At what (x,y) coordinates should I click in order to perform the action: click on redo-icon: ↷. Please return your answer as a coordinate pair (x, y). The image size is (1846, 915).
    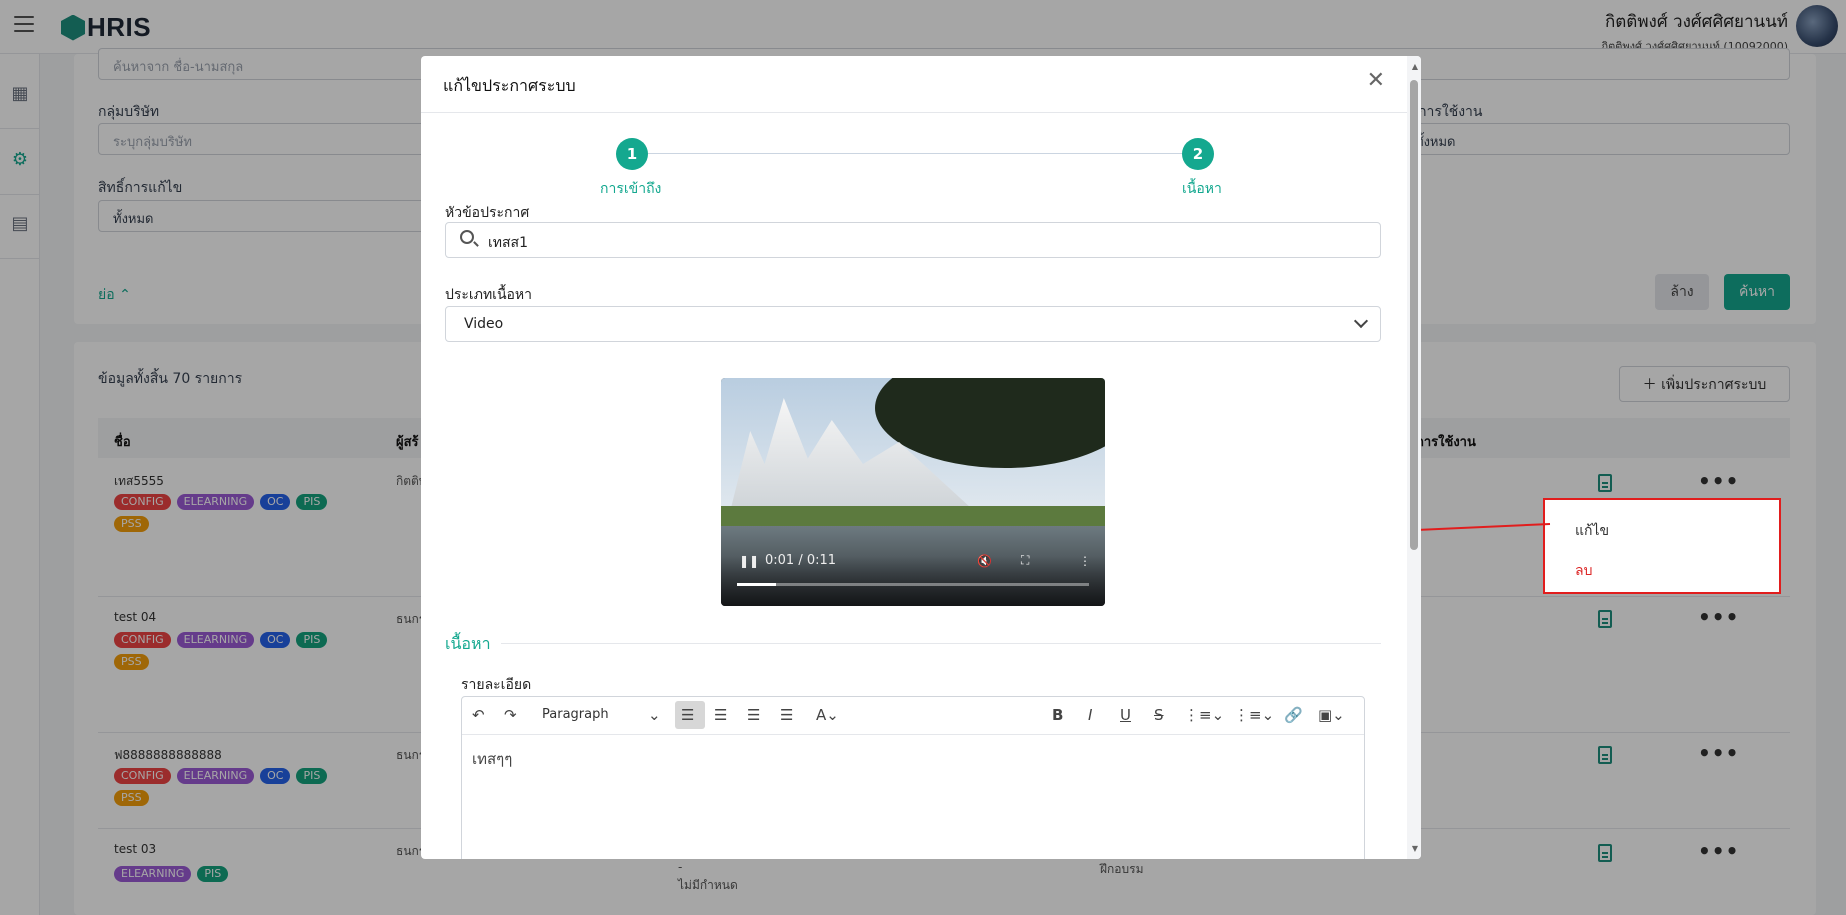
    Looking at the image, I should click on (510, 715).